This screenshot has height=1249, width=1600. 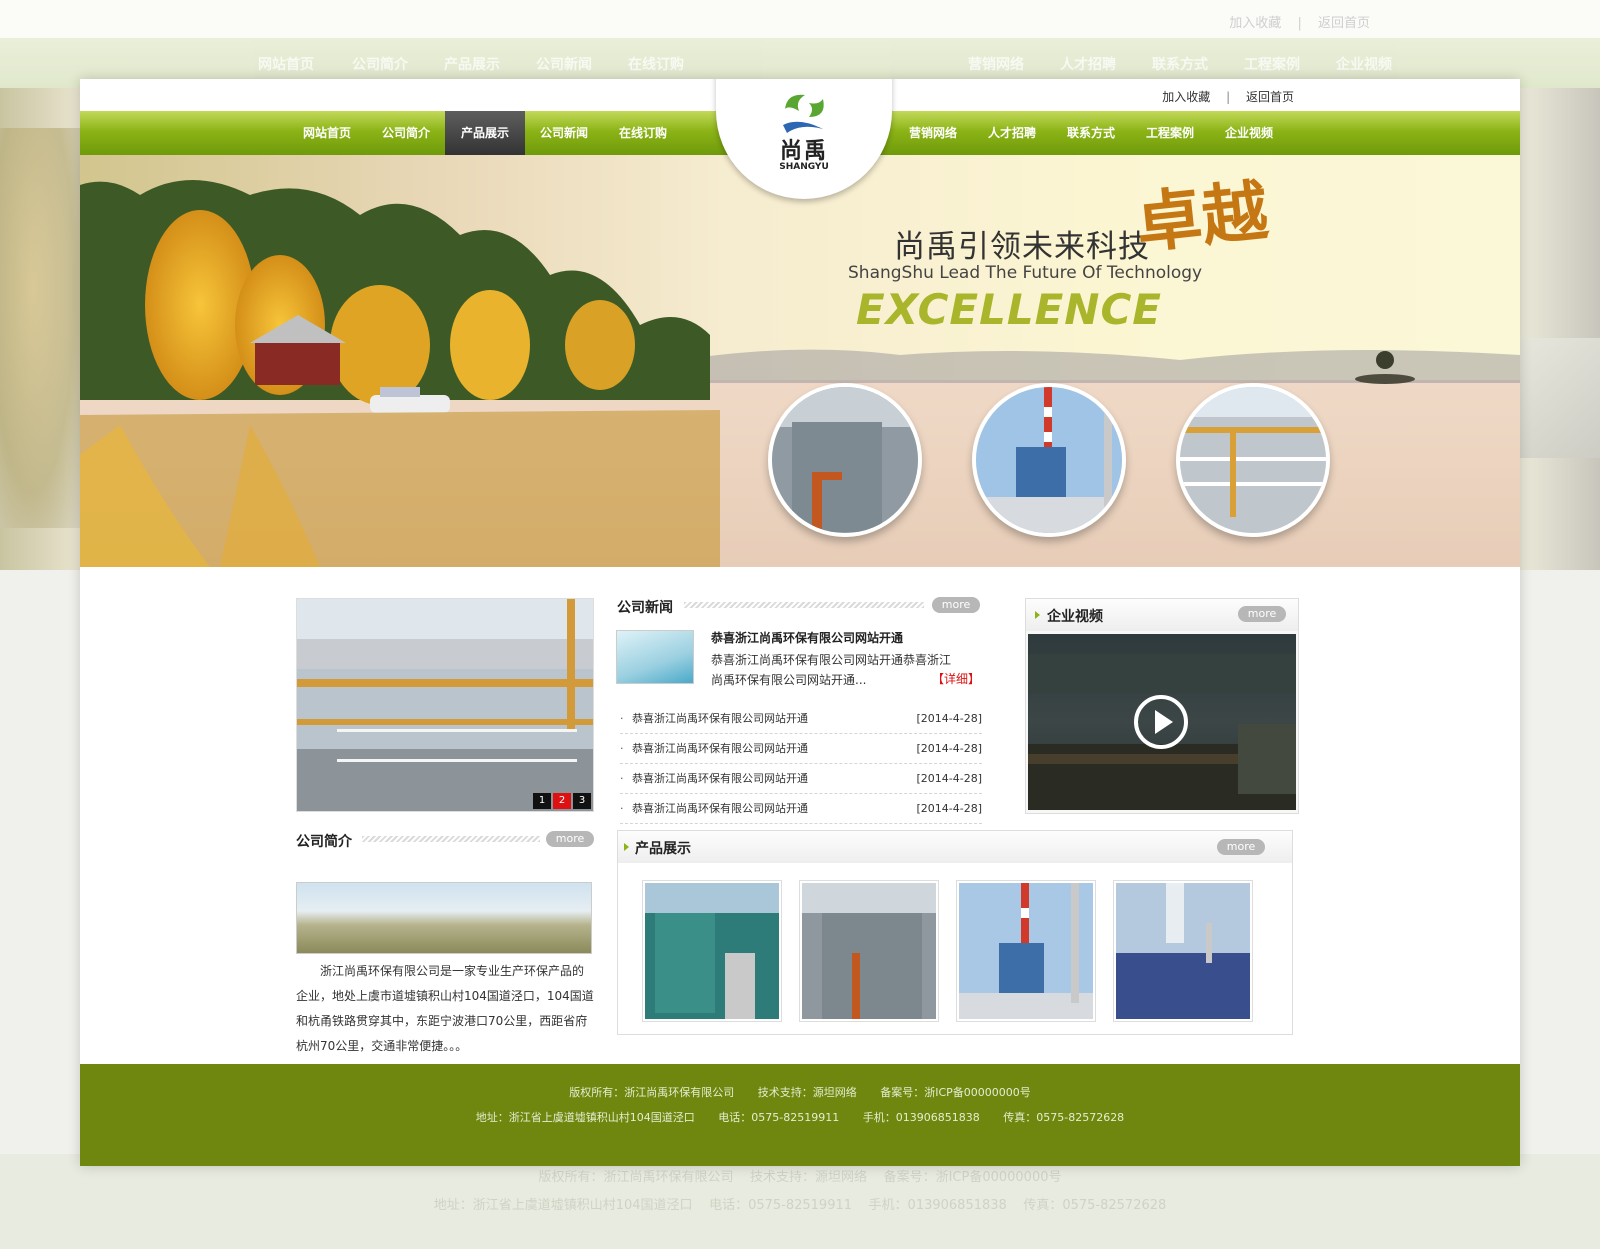 I want to click on backdrop-nav-text: 网站首页, so click(x=286, y=65).